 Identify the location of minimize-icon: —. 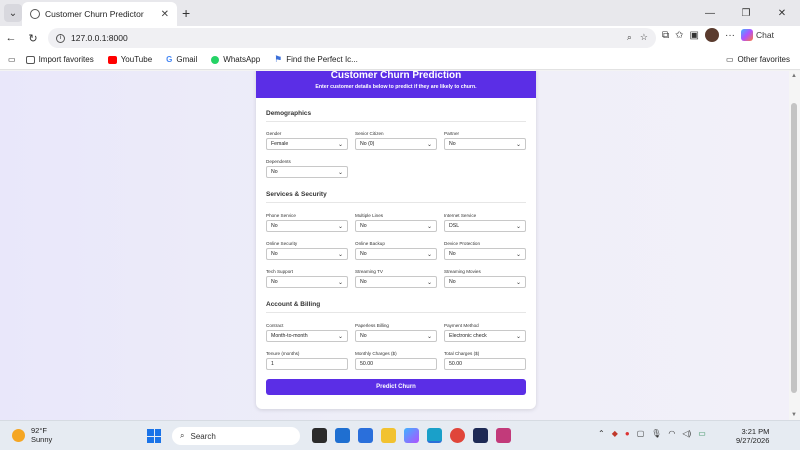
(710, 13).